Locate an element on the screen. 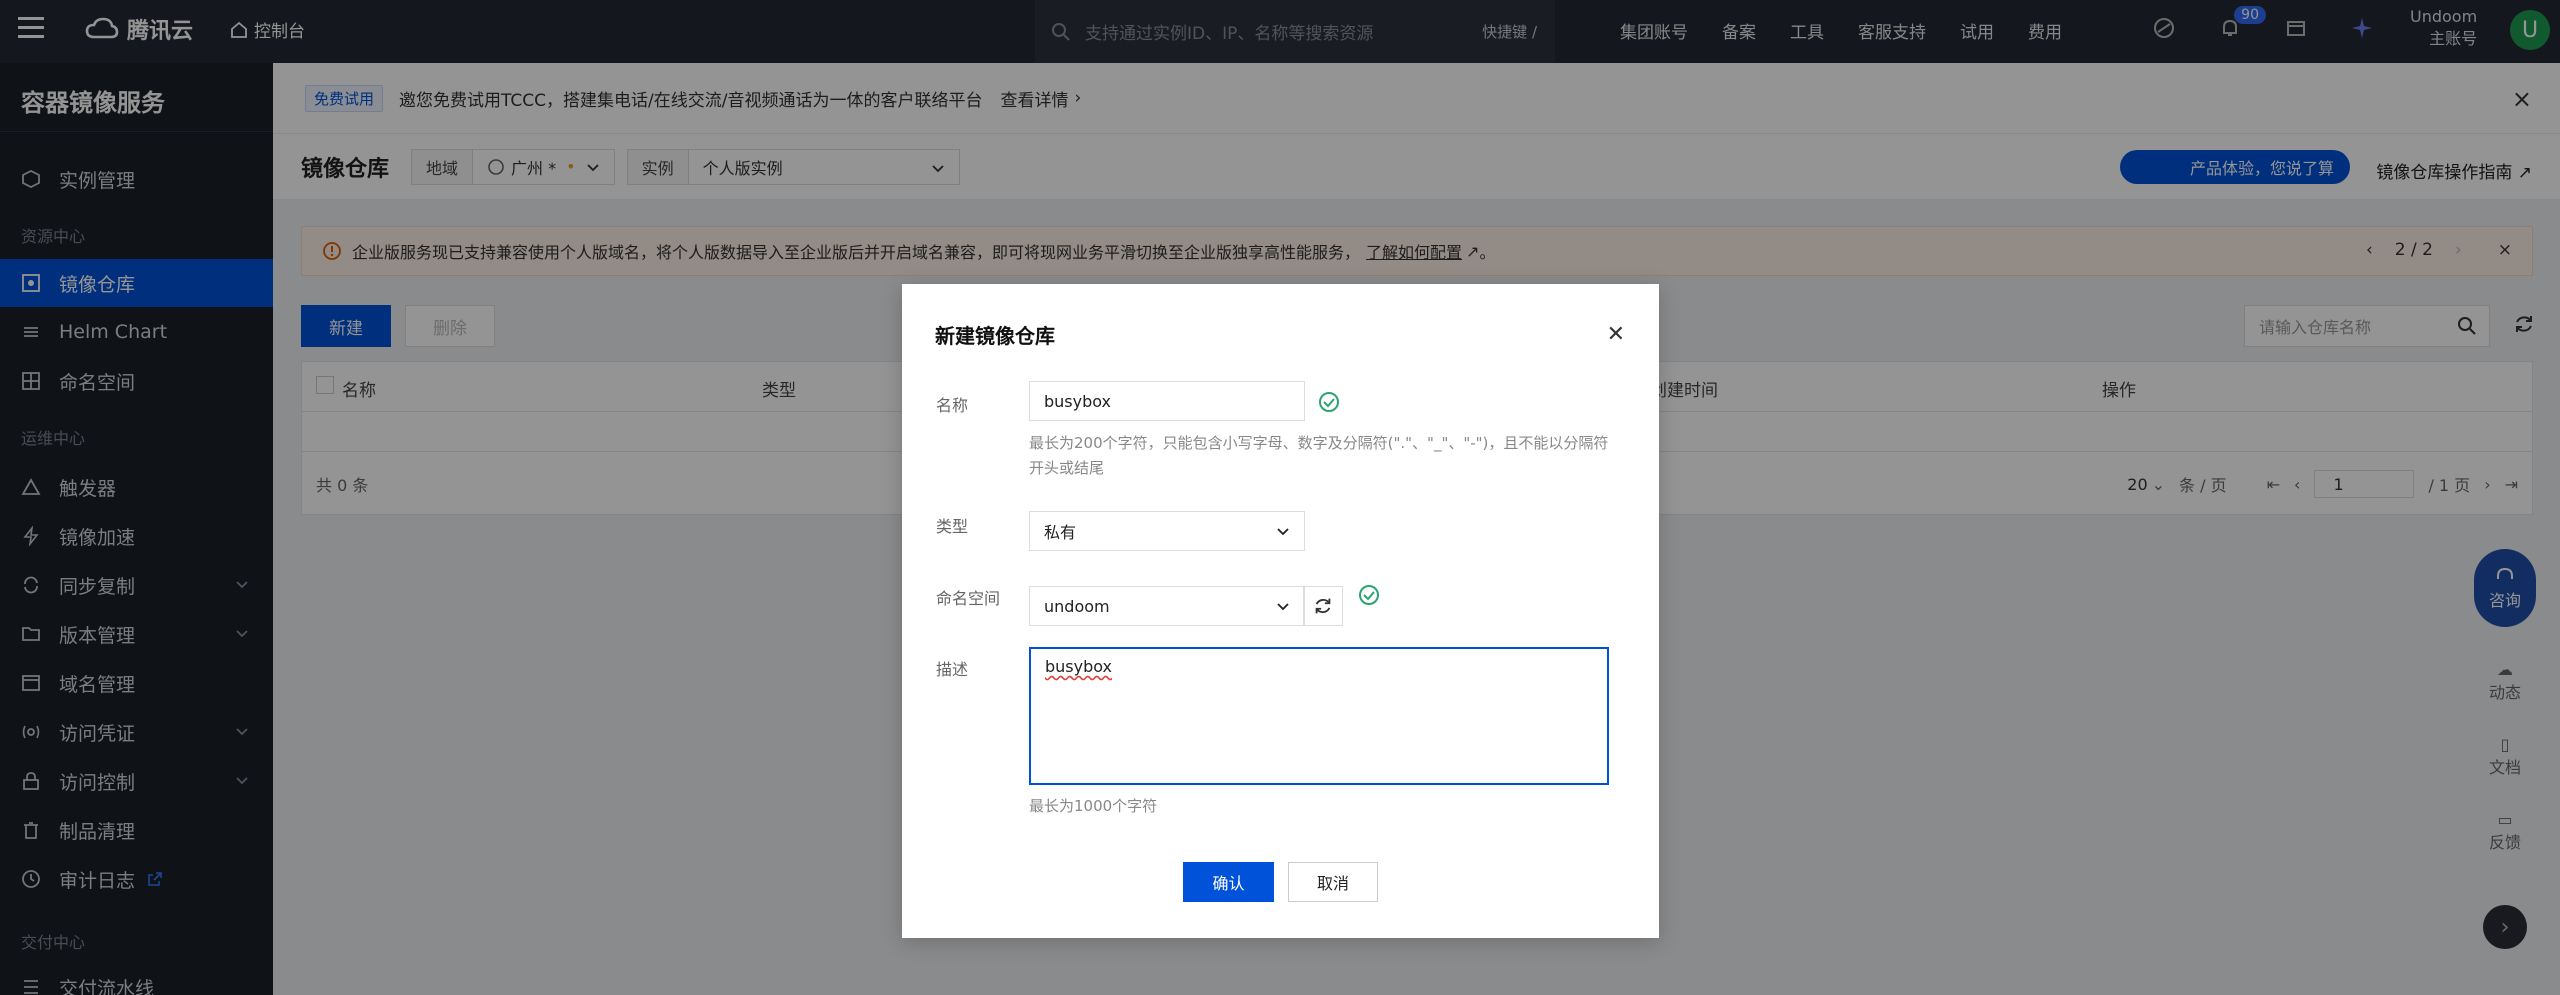 Image resolution: width=2560 pixels, height=995 pixels. namespace-refresh-button is located at coordinates (1323, 606).